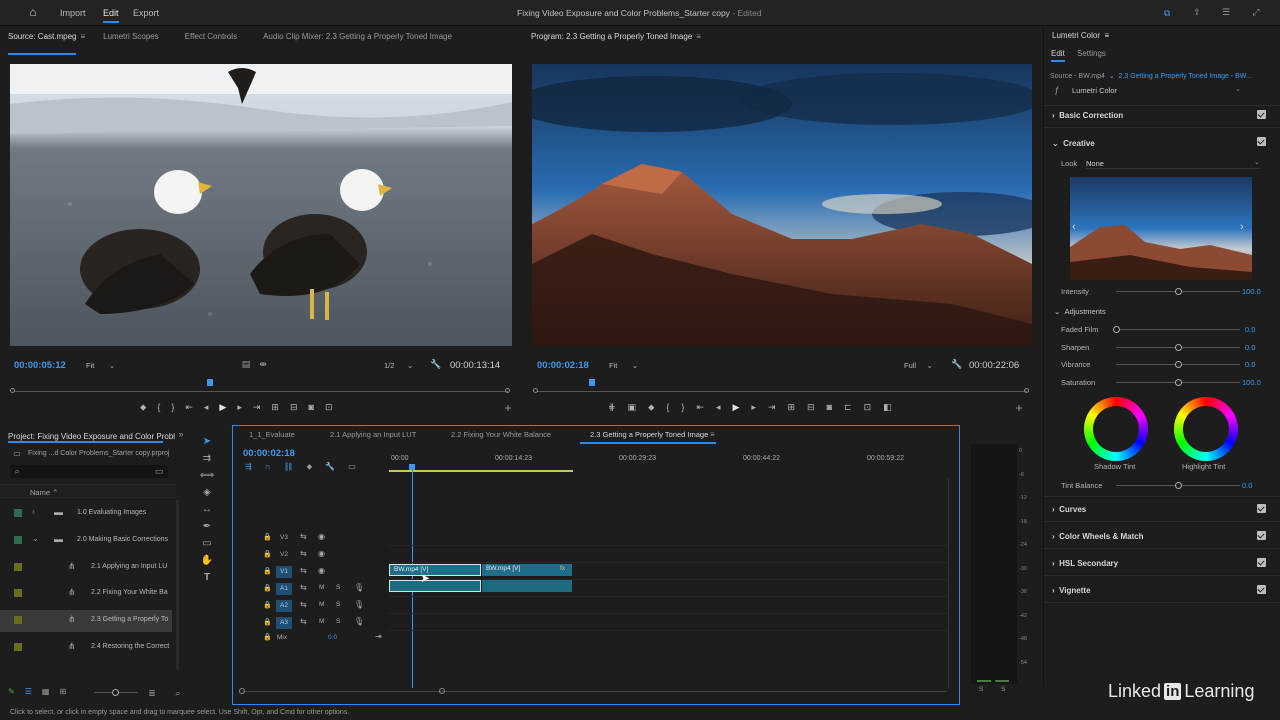 The width and height of the screenshot is (1280, 720). What do you see at coordinates (1167, 13) in the screenshot?
I see `quick-export-icon: ⧉` at bounding box center [1167, 13].